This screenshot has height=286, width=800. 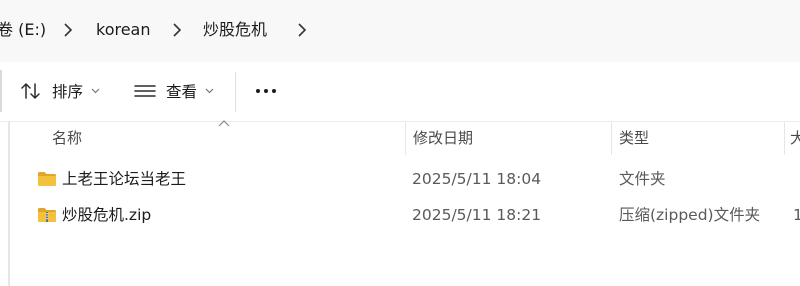 I want to click on more-options-button, so click(x=266, y=91).